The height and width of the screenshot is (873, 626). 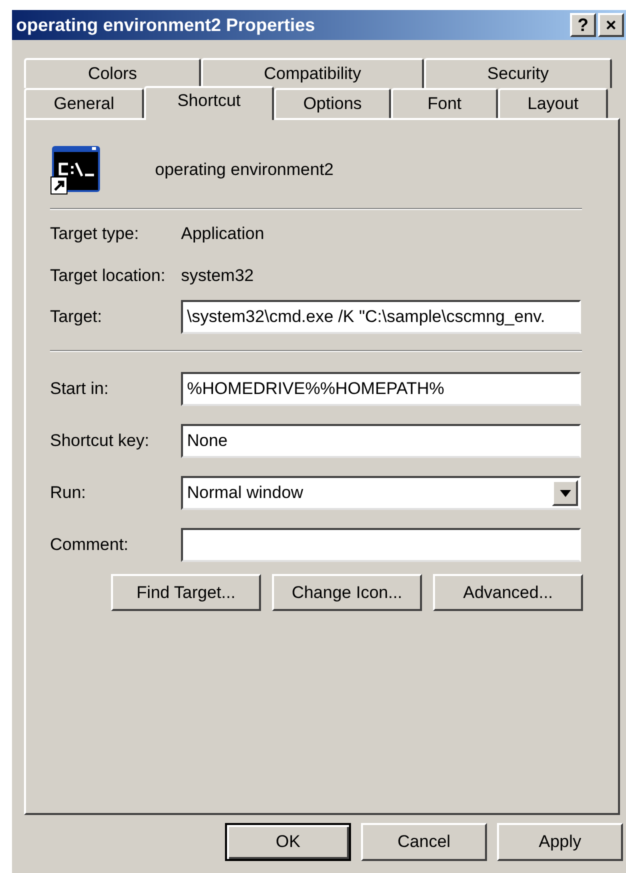 I want to click on input-field, so click(x=381, y=545).